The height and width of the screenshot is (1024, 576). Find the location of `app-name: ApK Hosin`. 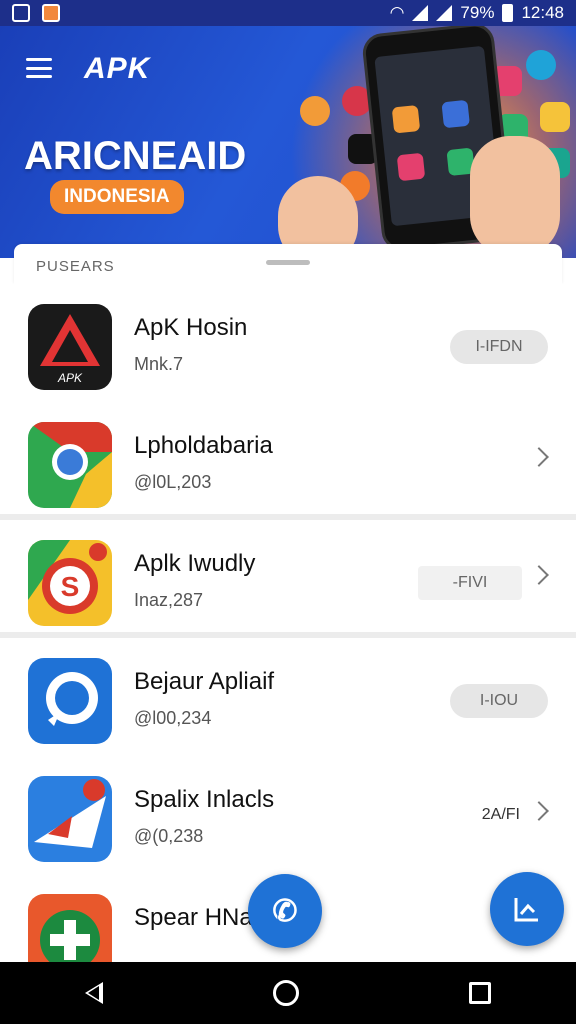

app-name: ApK Hosin is located at coordinates (191, 327).